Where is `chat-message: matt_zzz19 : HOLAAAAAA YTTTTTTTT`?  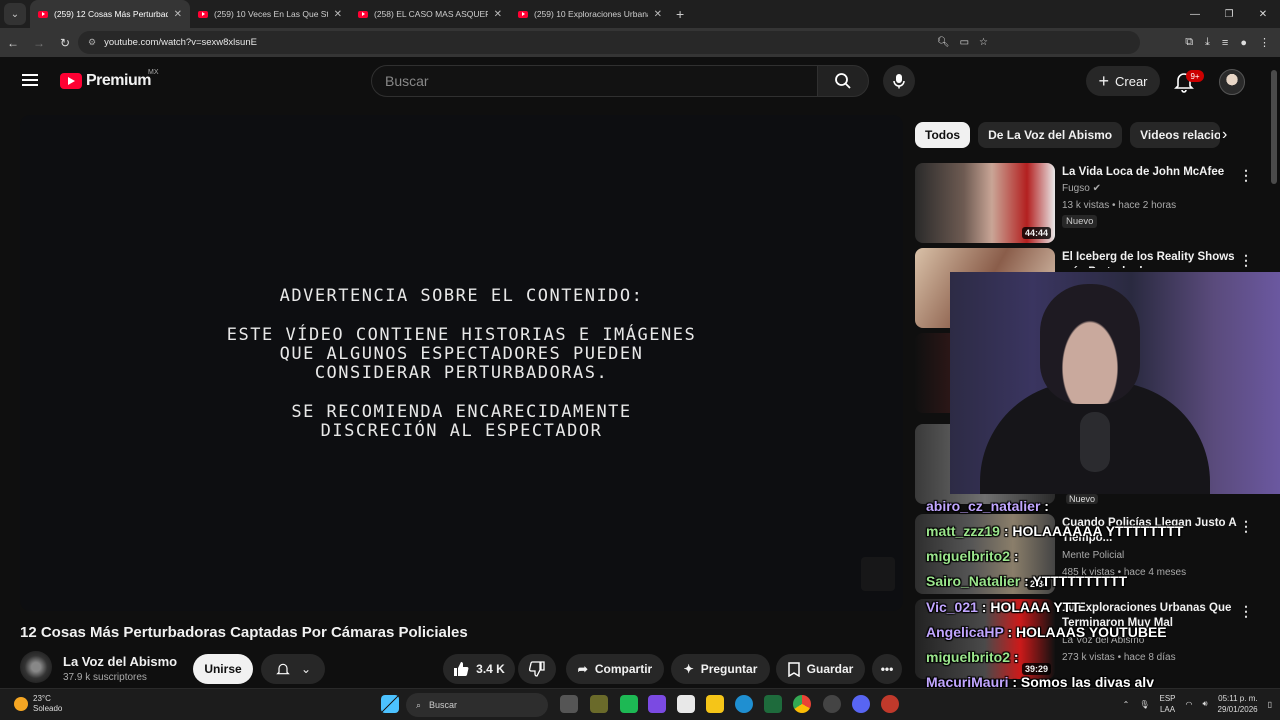 chat-message: matt_zzz19 : HOLAAAAAA YTTTTTTTT is located at coordinates (1054, 531).